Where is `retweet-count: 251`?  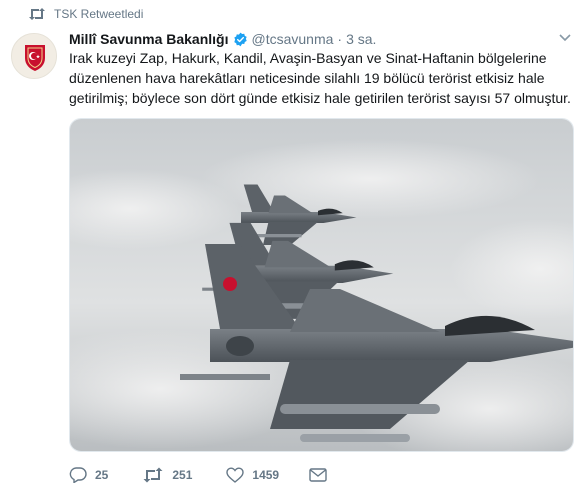 retweet-count: 251 is located at coordinates (182, 475).